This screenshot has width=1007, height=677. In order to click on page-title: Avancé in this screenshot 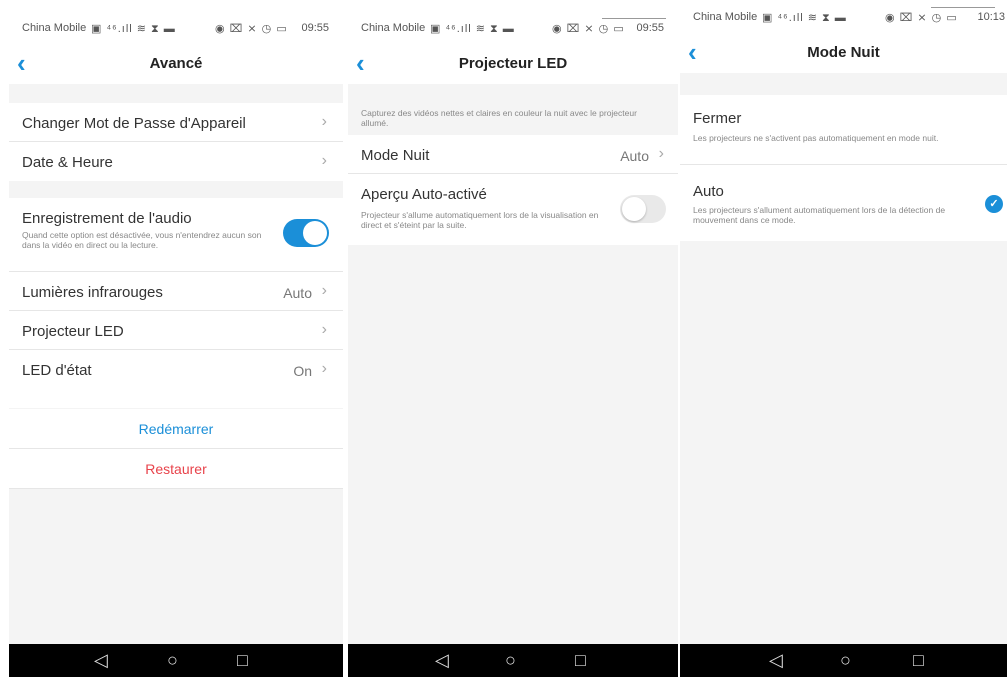, I will do `click(176, 63)`.